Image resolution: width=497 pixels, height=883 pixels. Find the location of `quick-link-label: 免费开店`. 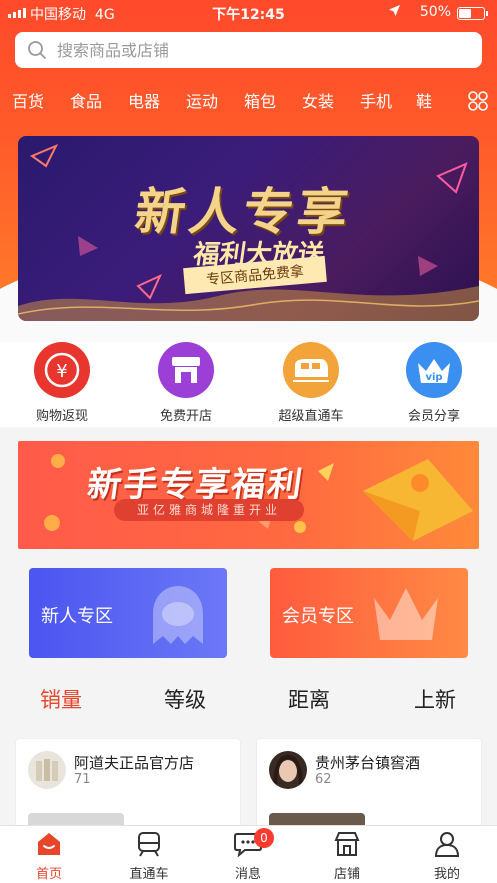

quick-link-label: 免费开店 is located at coordinates (185, 416).